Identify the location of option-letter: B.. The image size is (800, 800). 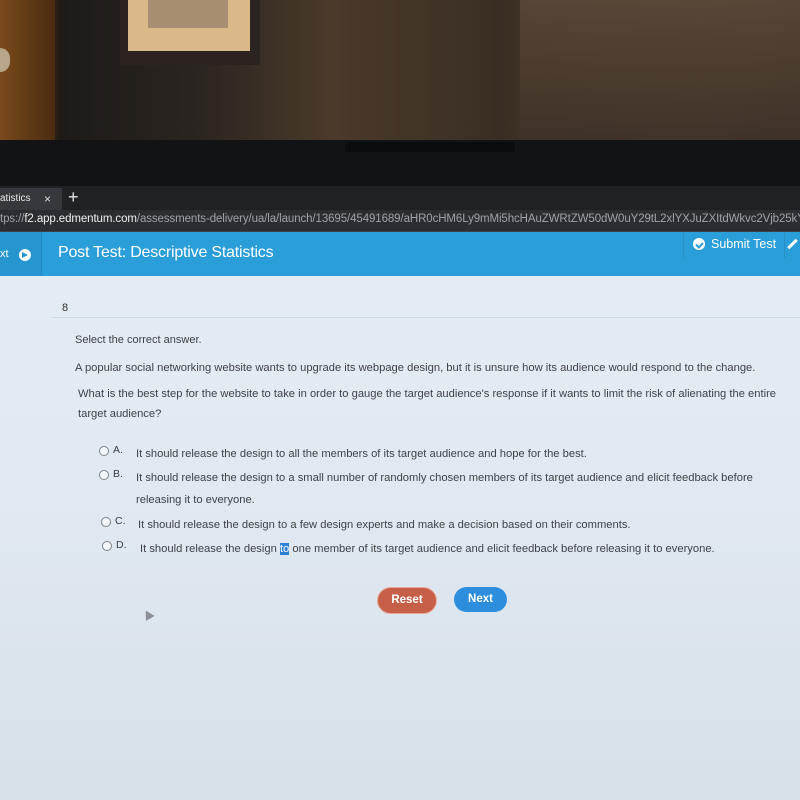
(118, 474).